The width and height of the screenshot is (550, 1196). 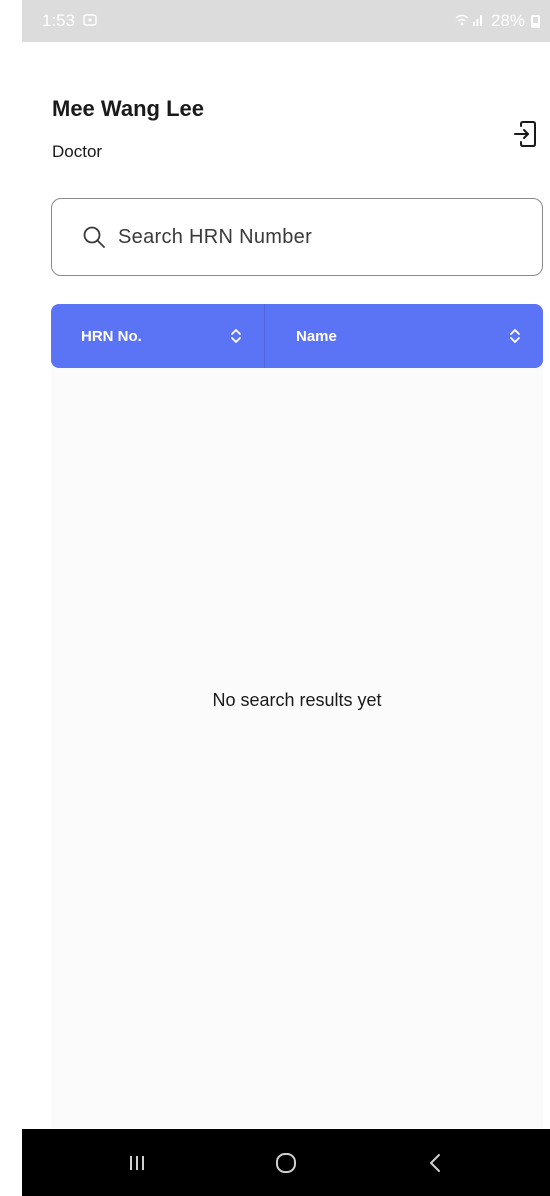 What do you see at coordinates (297, 700) in the screenshot?
I see `empty-results-message: No search results yet` at bounding box center [297, 700].